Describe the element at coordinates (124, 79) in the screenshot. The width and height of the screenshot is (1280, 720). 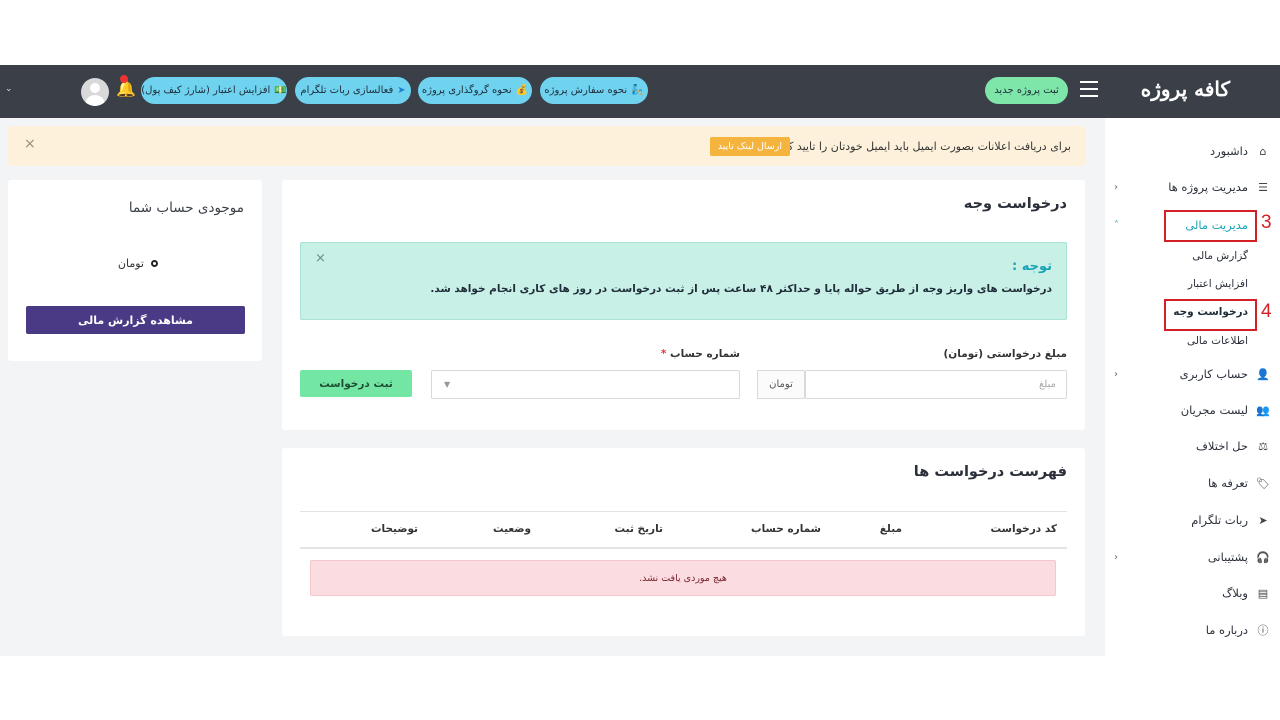
I see `notification-badge` at that location.